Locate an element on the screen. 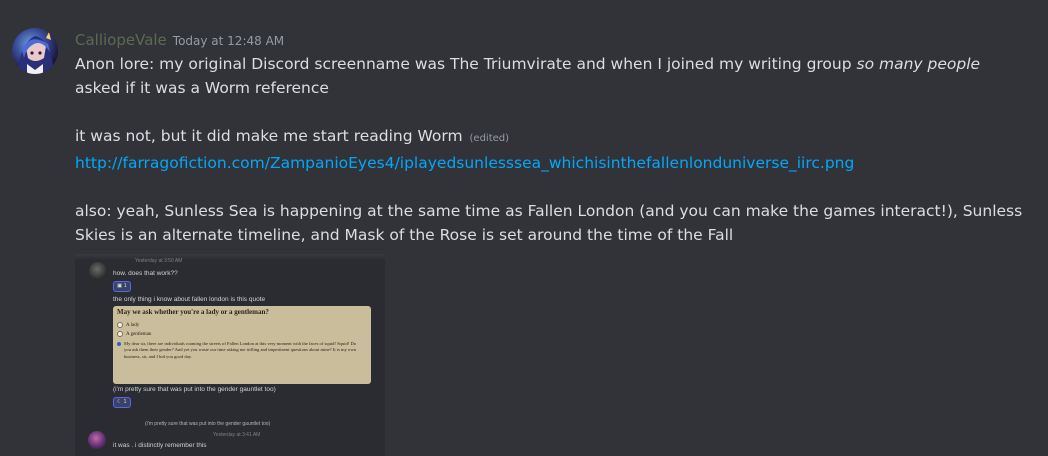 This screenshot has height=456, width=1048. avatar-portrait-icon is located at coordinates (35, 53).